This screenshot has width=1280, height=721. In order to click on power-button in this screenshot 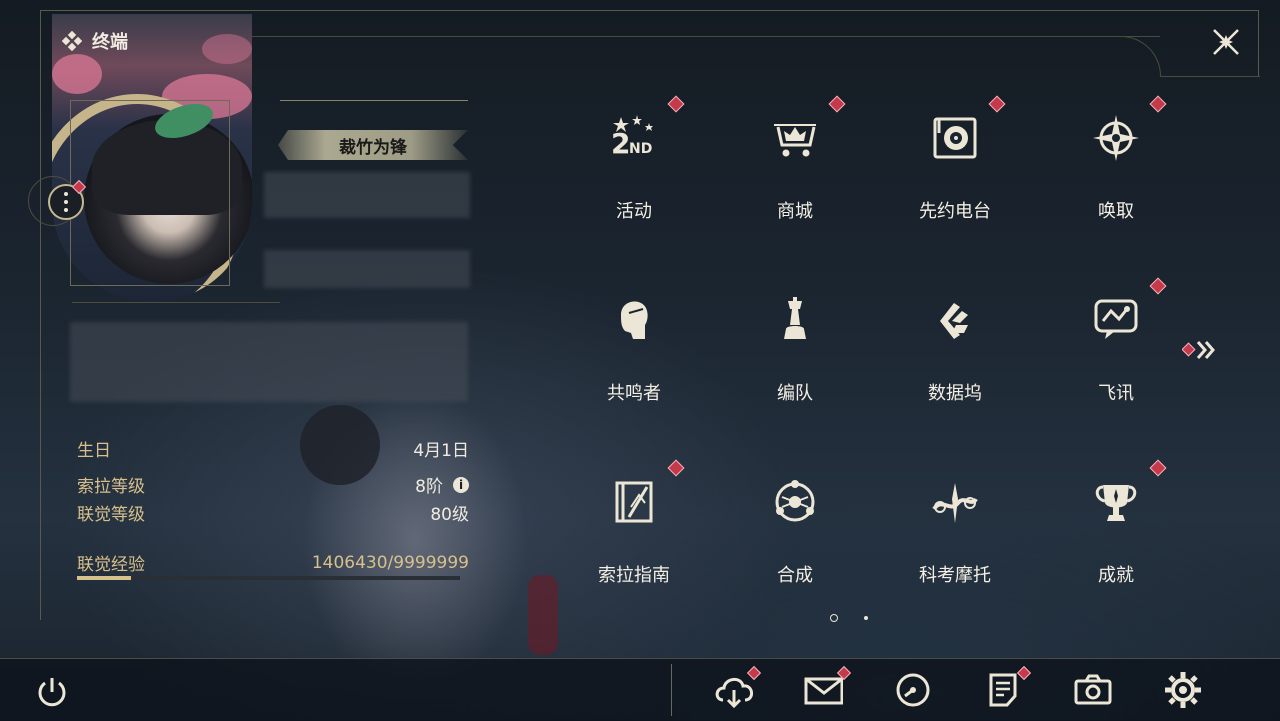, I will do `click(52, 692)`.